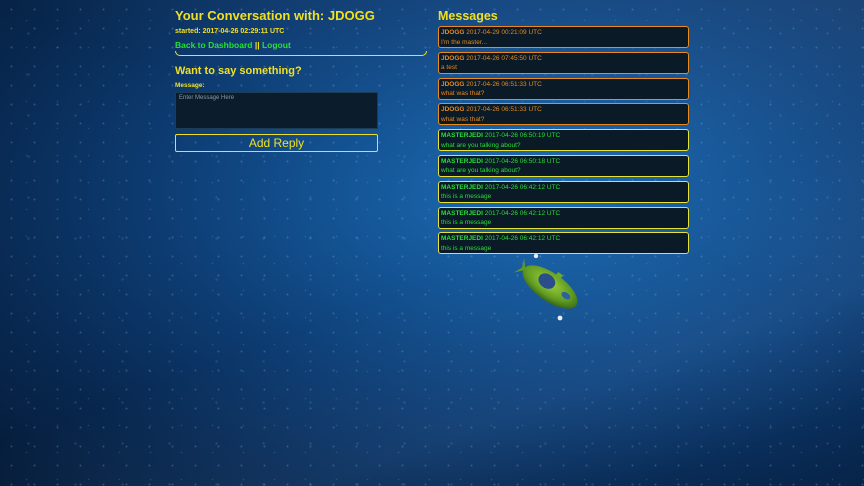  What do you see at coordinates (190, 85) in the screenshot?
I see `message-label: Message:` at bounding box center [190, 85].